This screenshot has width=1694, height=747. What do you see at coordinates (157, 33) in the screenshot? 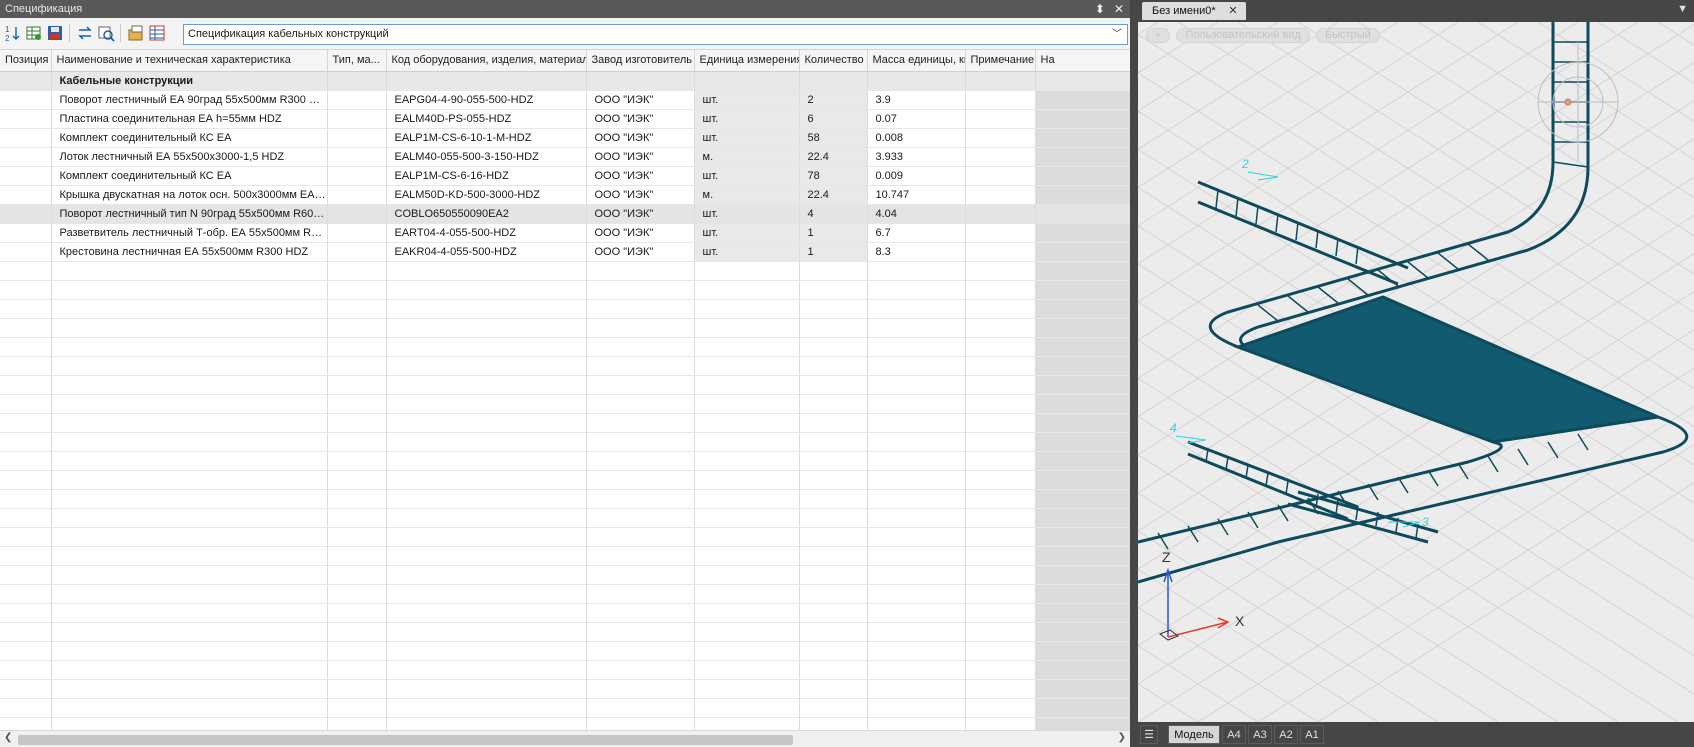
I see `table-settings-button` at bounding box center [157, 33].